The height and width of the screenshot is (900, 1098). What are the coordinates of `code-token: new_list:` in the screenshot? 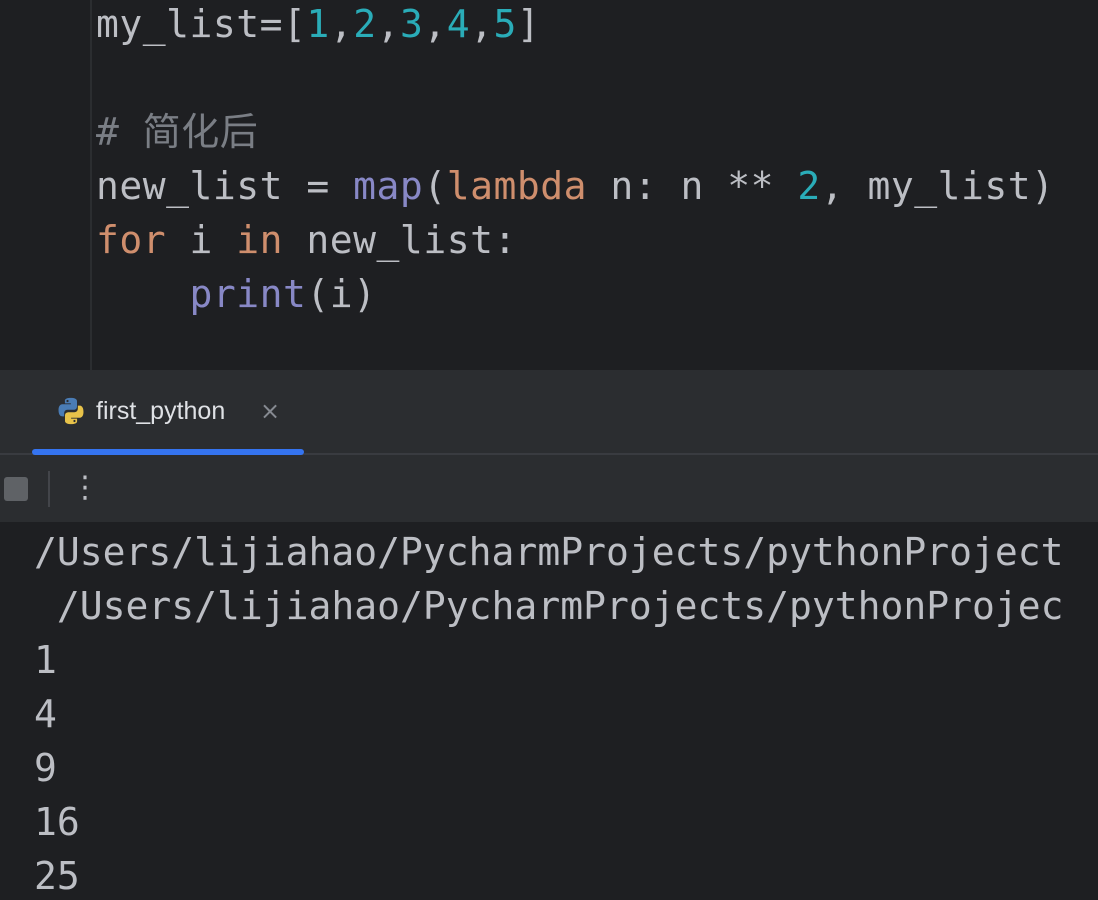 It's located at (400, 240).